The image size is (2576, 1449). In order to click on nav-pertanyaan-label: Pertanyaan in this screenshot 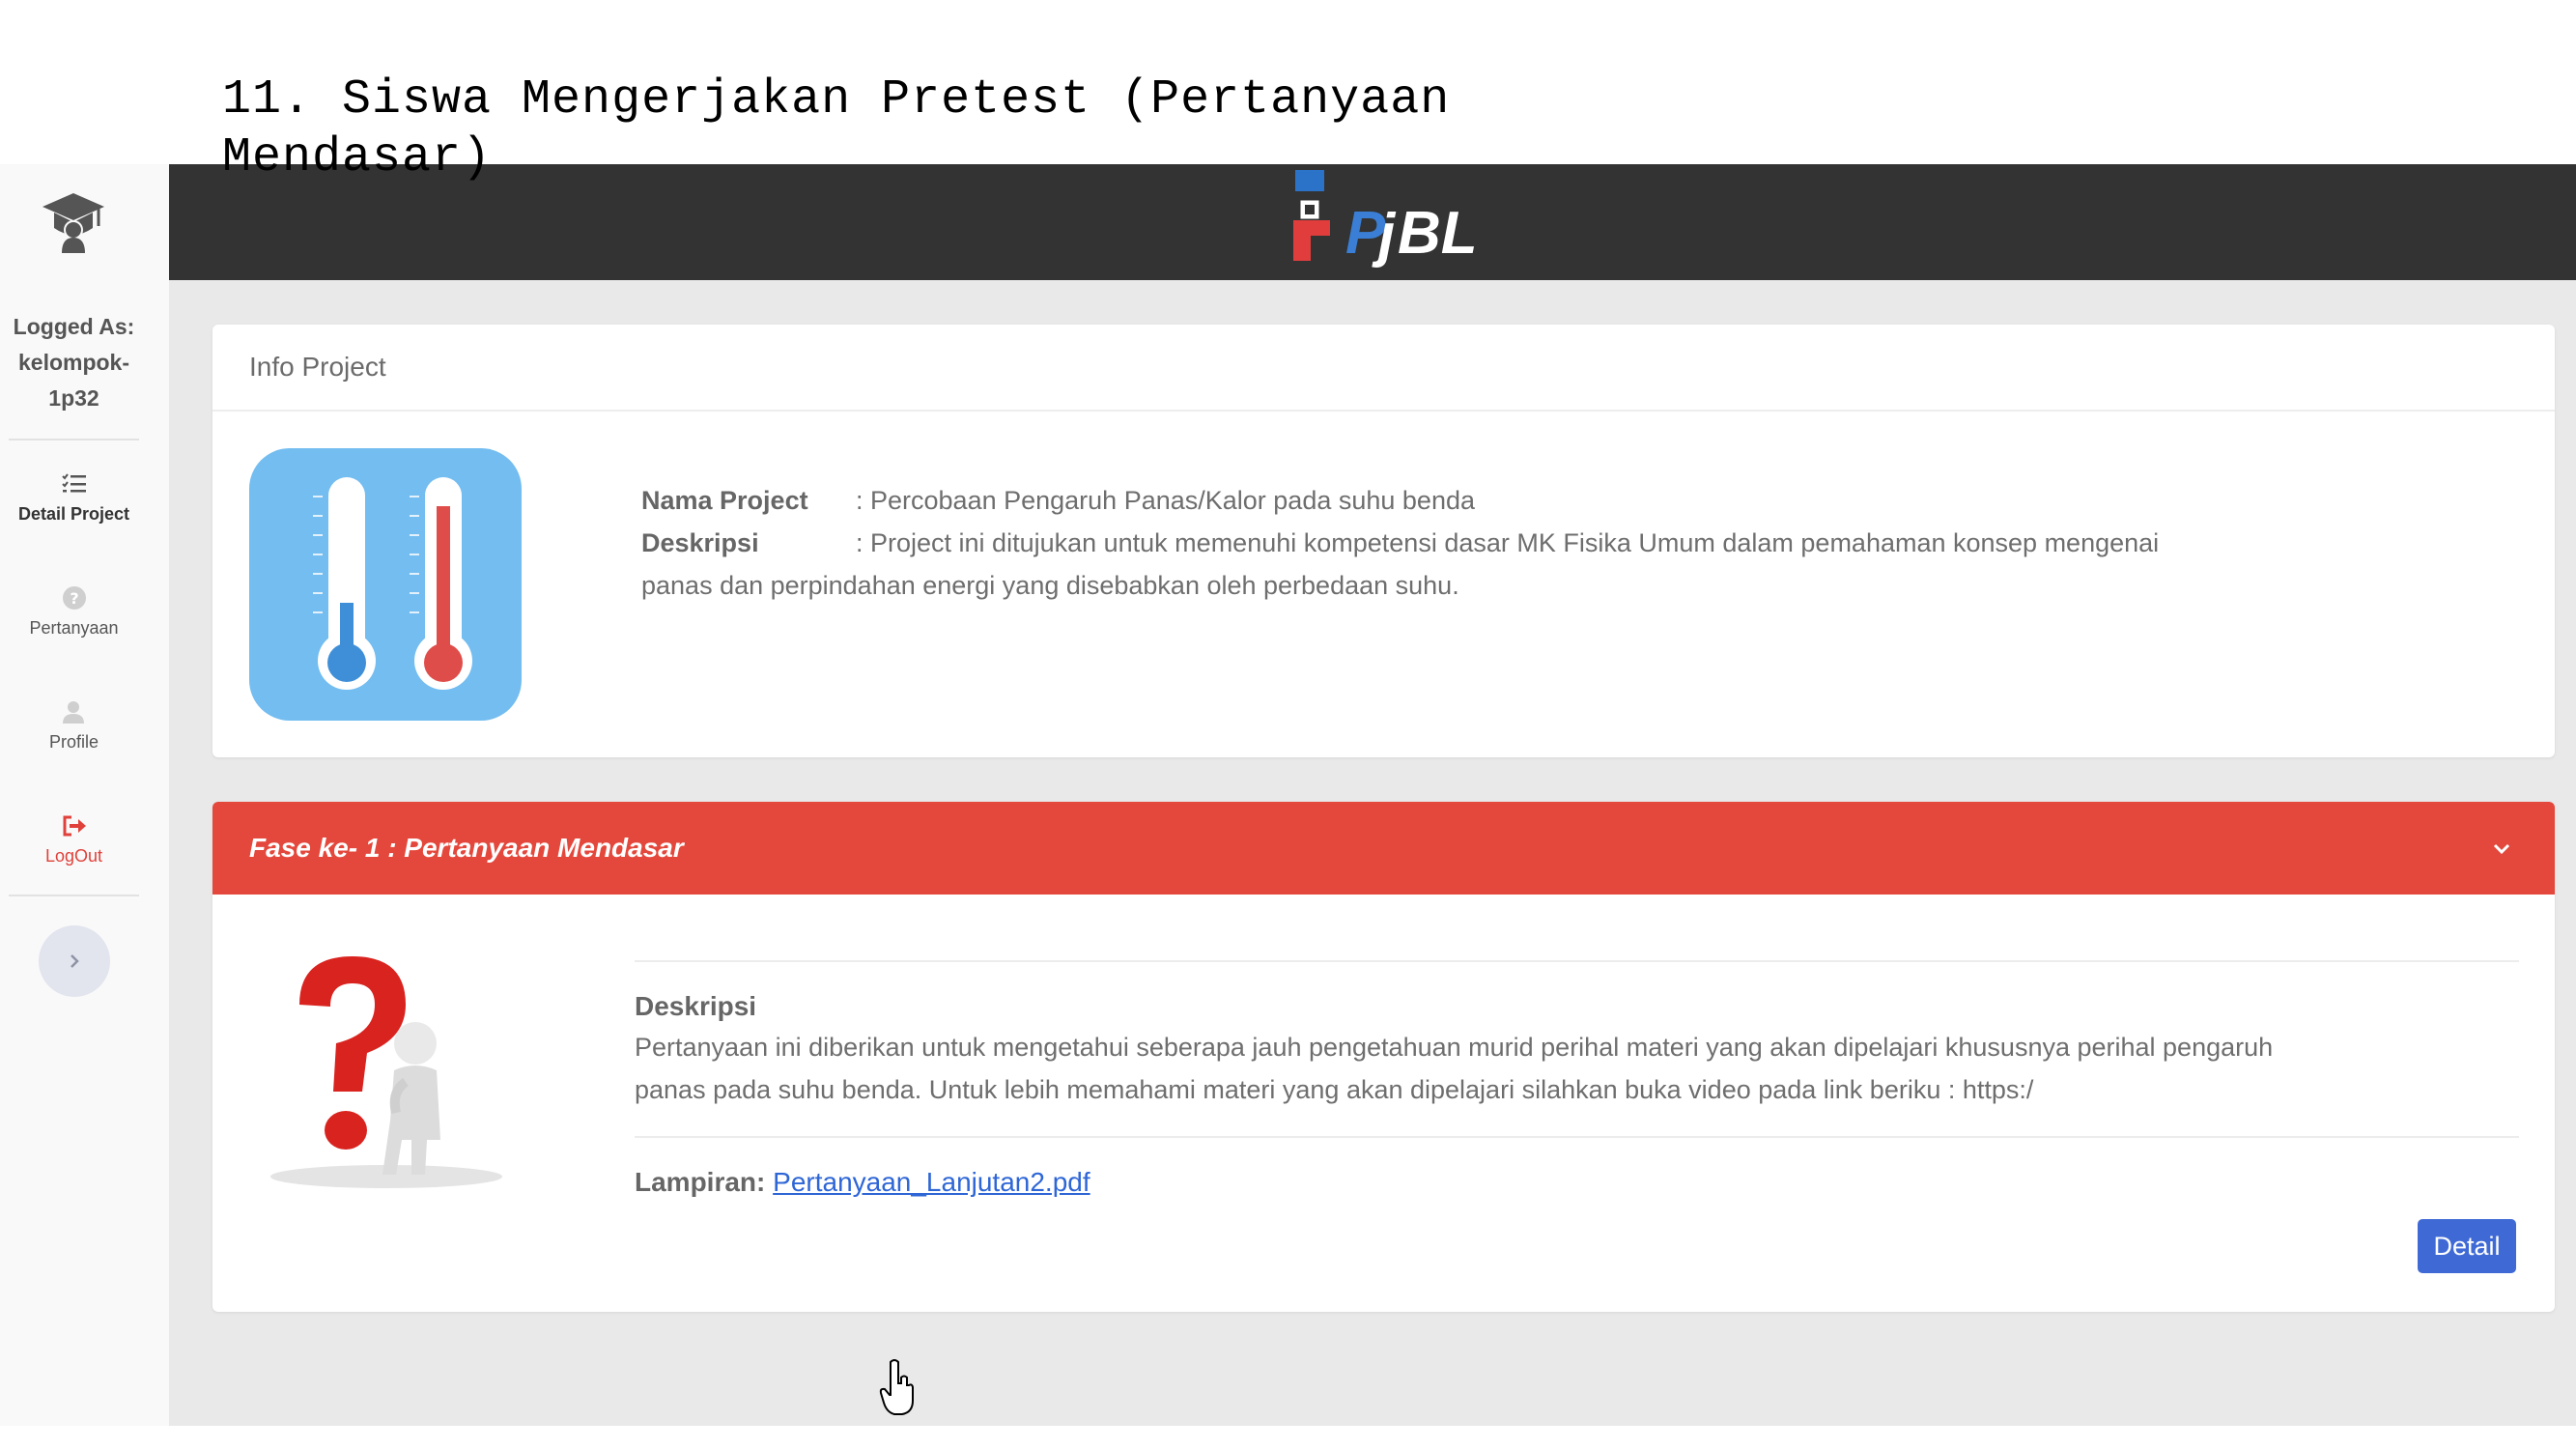, I will do `click(74, 628)`.